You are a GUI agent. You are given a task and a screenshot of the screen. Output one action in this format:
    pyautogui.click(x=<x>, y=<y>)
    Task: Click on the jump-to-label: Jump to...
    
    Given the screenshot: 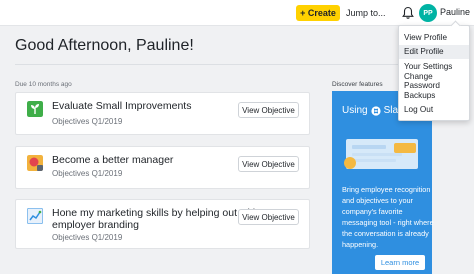 What is the action you would take?
    pyautogui.click(x=366, y=13)
    